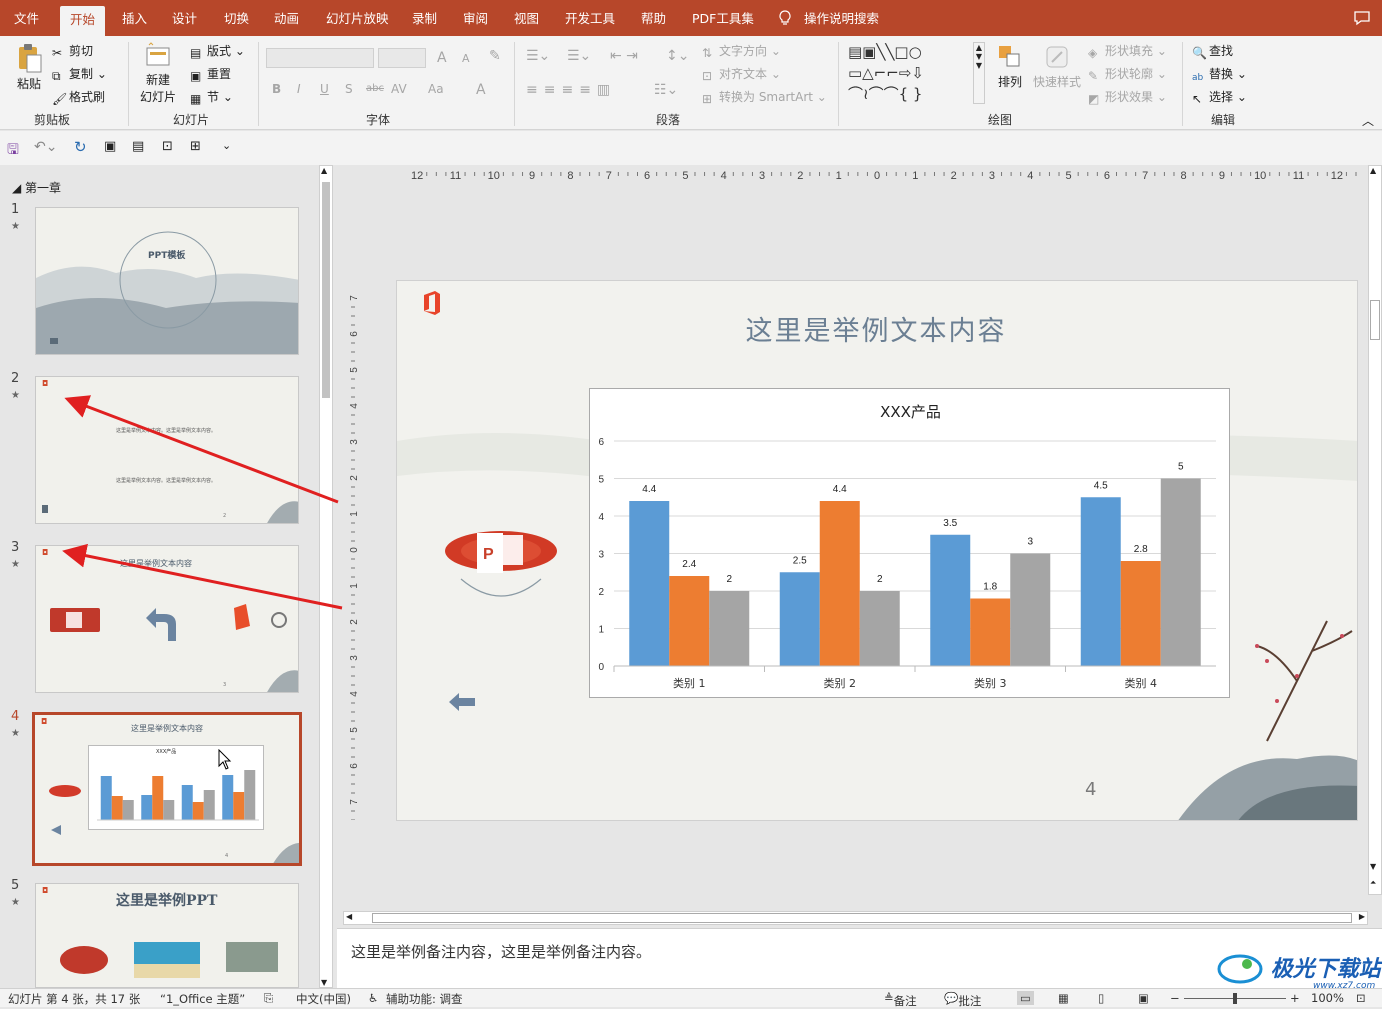  What do you see at coordinates (29, 67) in the screenshot?
I see `paste-button: 粘贴` at bounding box center [29, 67].